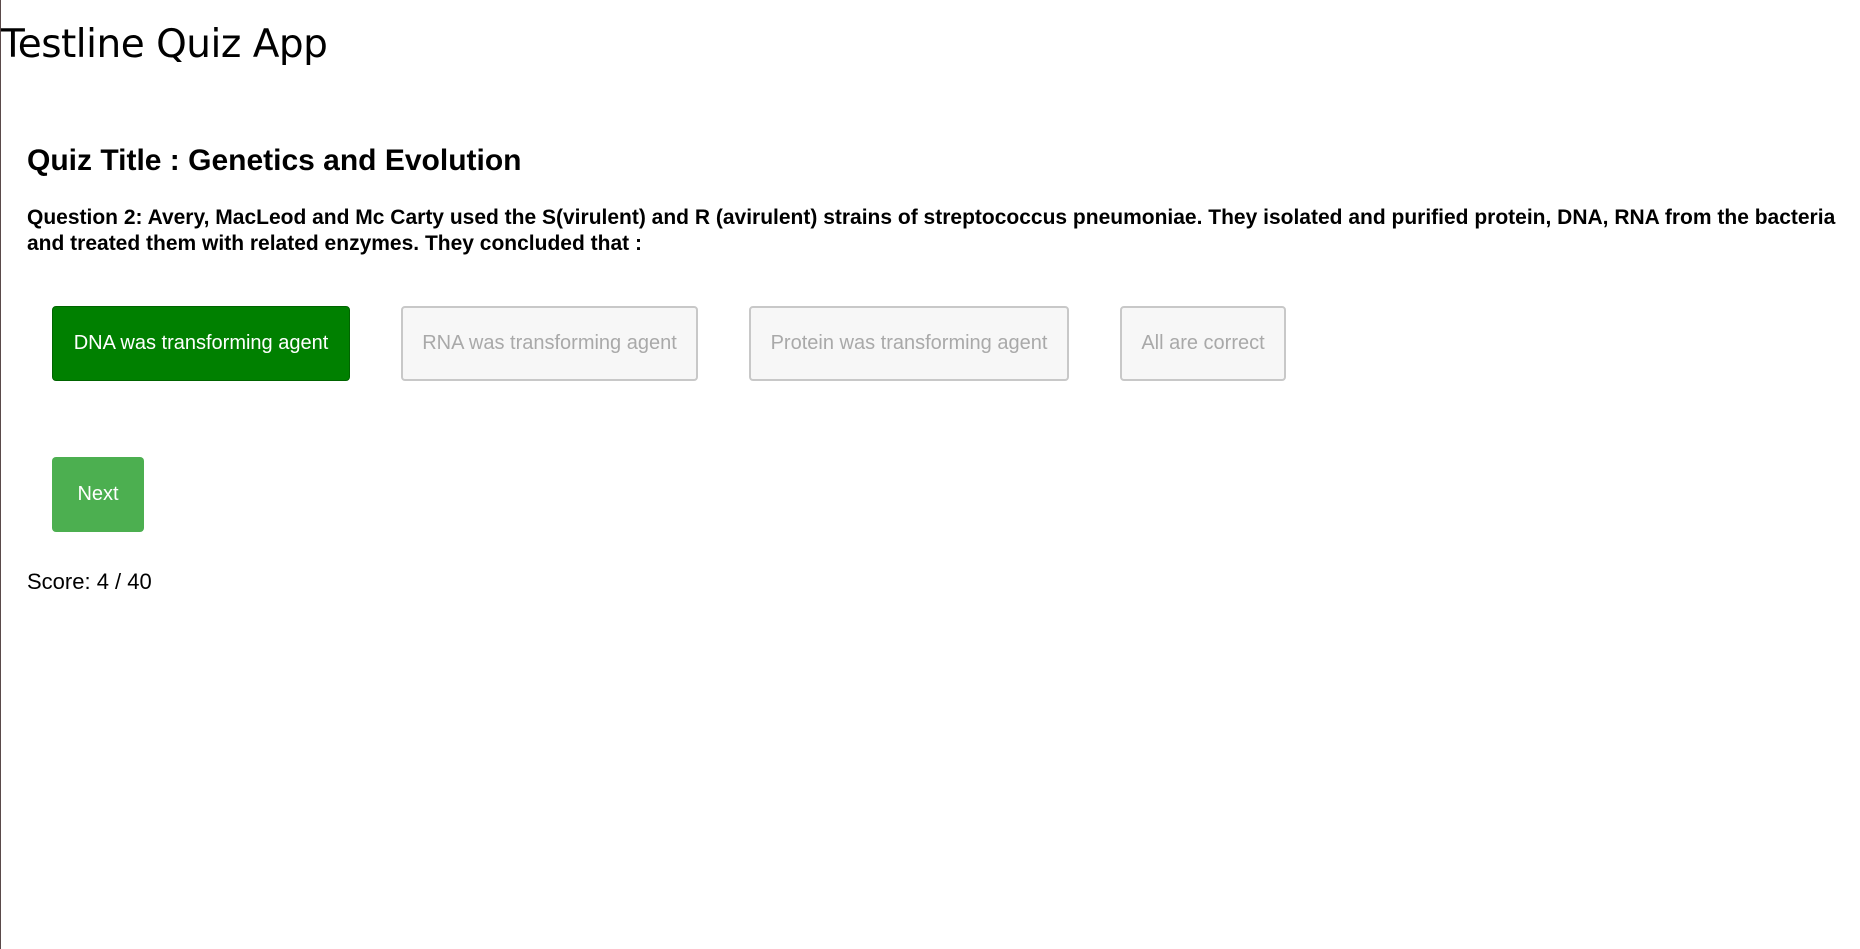  I want to click on option-button-2: RNA was transforming agent, so click(549, 343).